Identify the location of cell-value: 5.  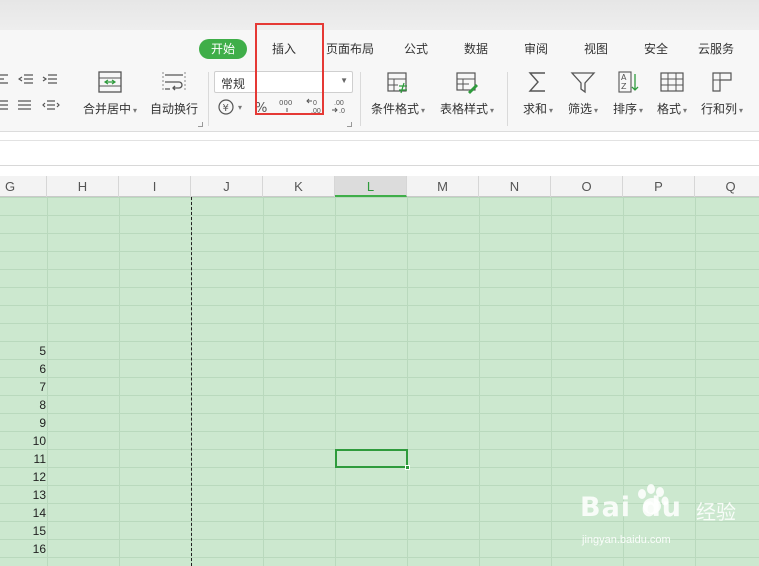
(23, 351).